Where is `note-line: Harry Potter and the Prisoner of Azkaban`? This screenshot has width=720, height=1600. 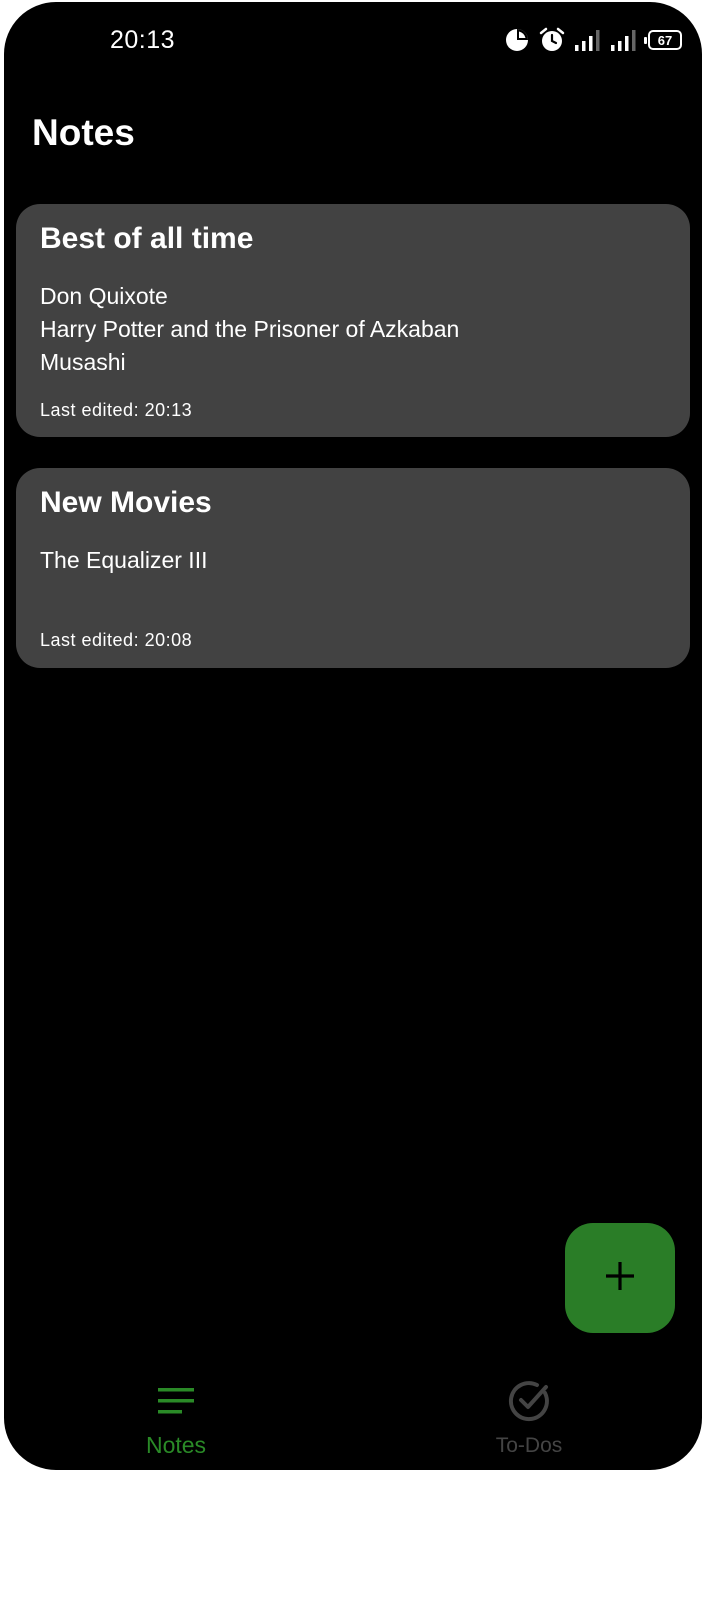
note-line: Harry Potter and the Prisoner of Azkaban is located at coordinates (250, 329).